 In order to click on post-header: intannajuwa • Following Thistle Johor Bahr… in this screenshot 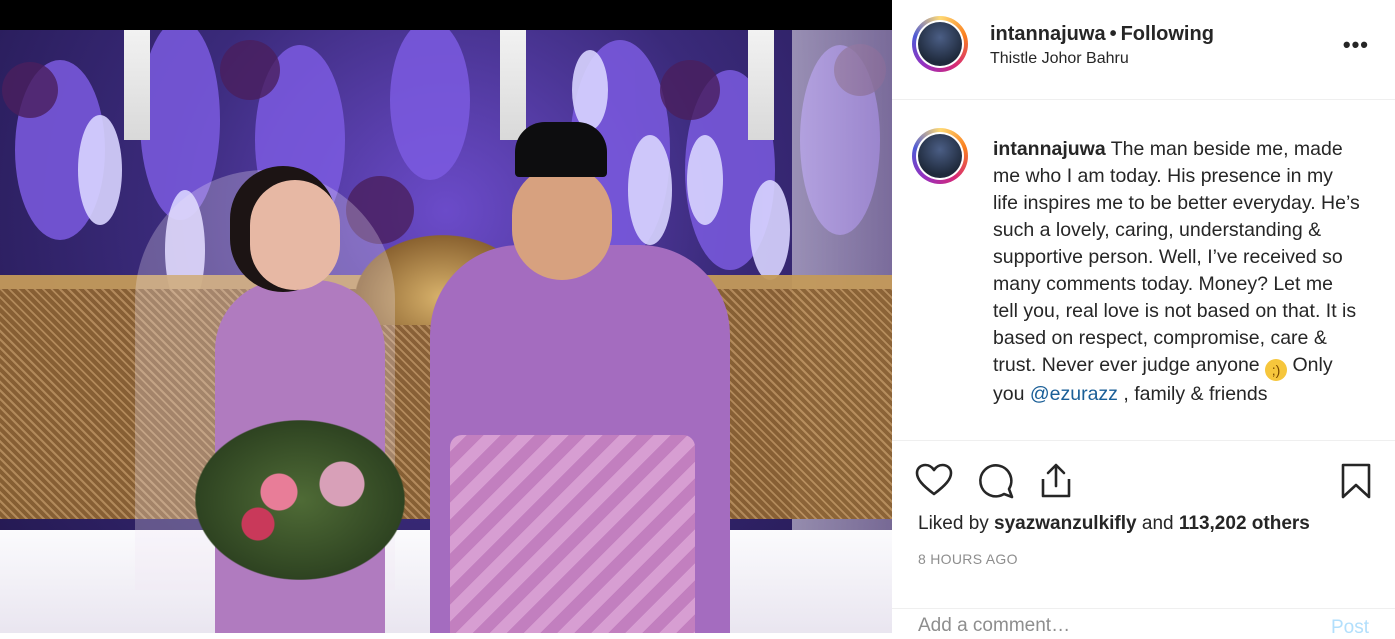, I will do `click(1143, 50)`.